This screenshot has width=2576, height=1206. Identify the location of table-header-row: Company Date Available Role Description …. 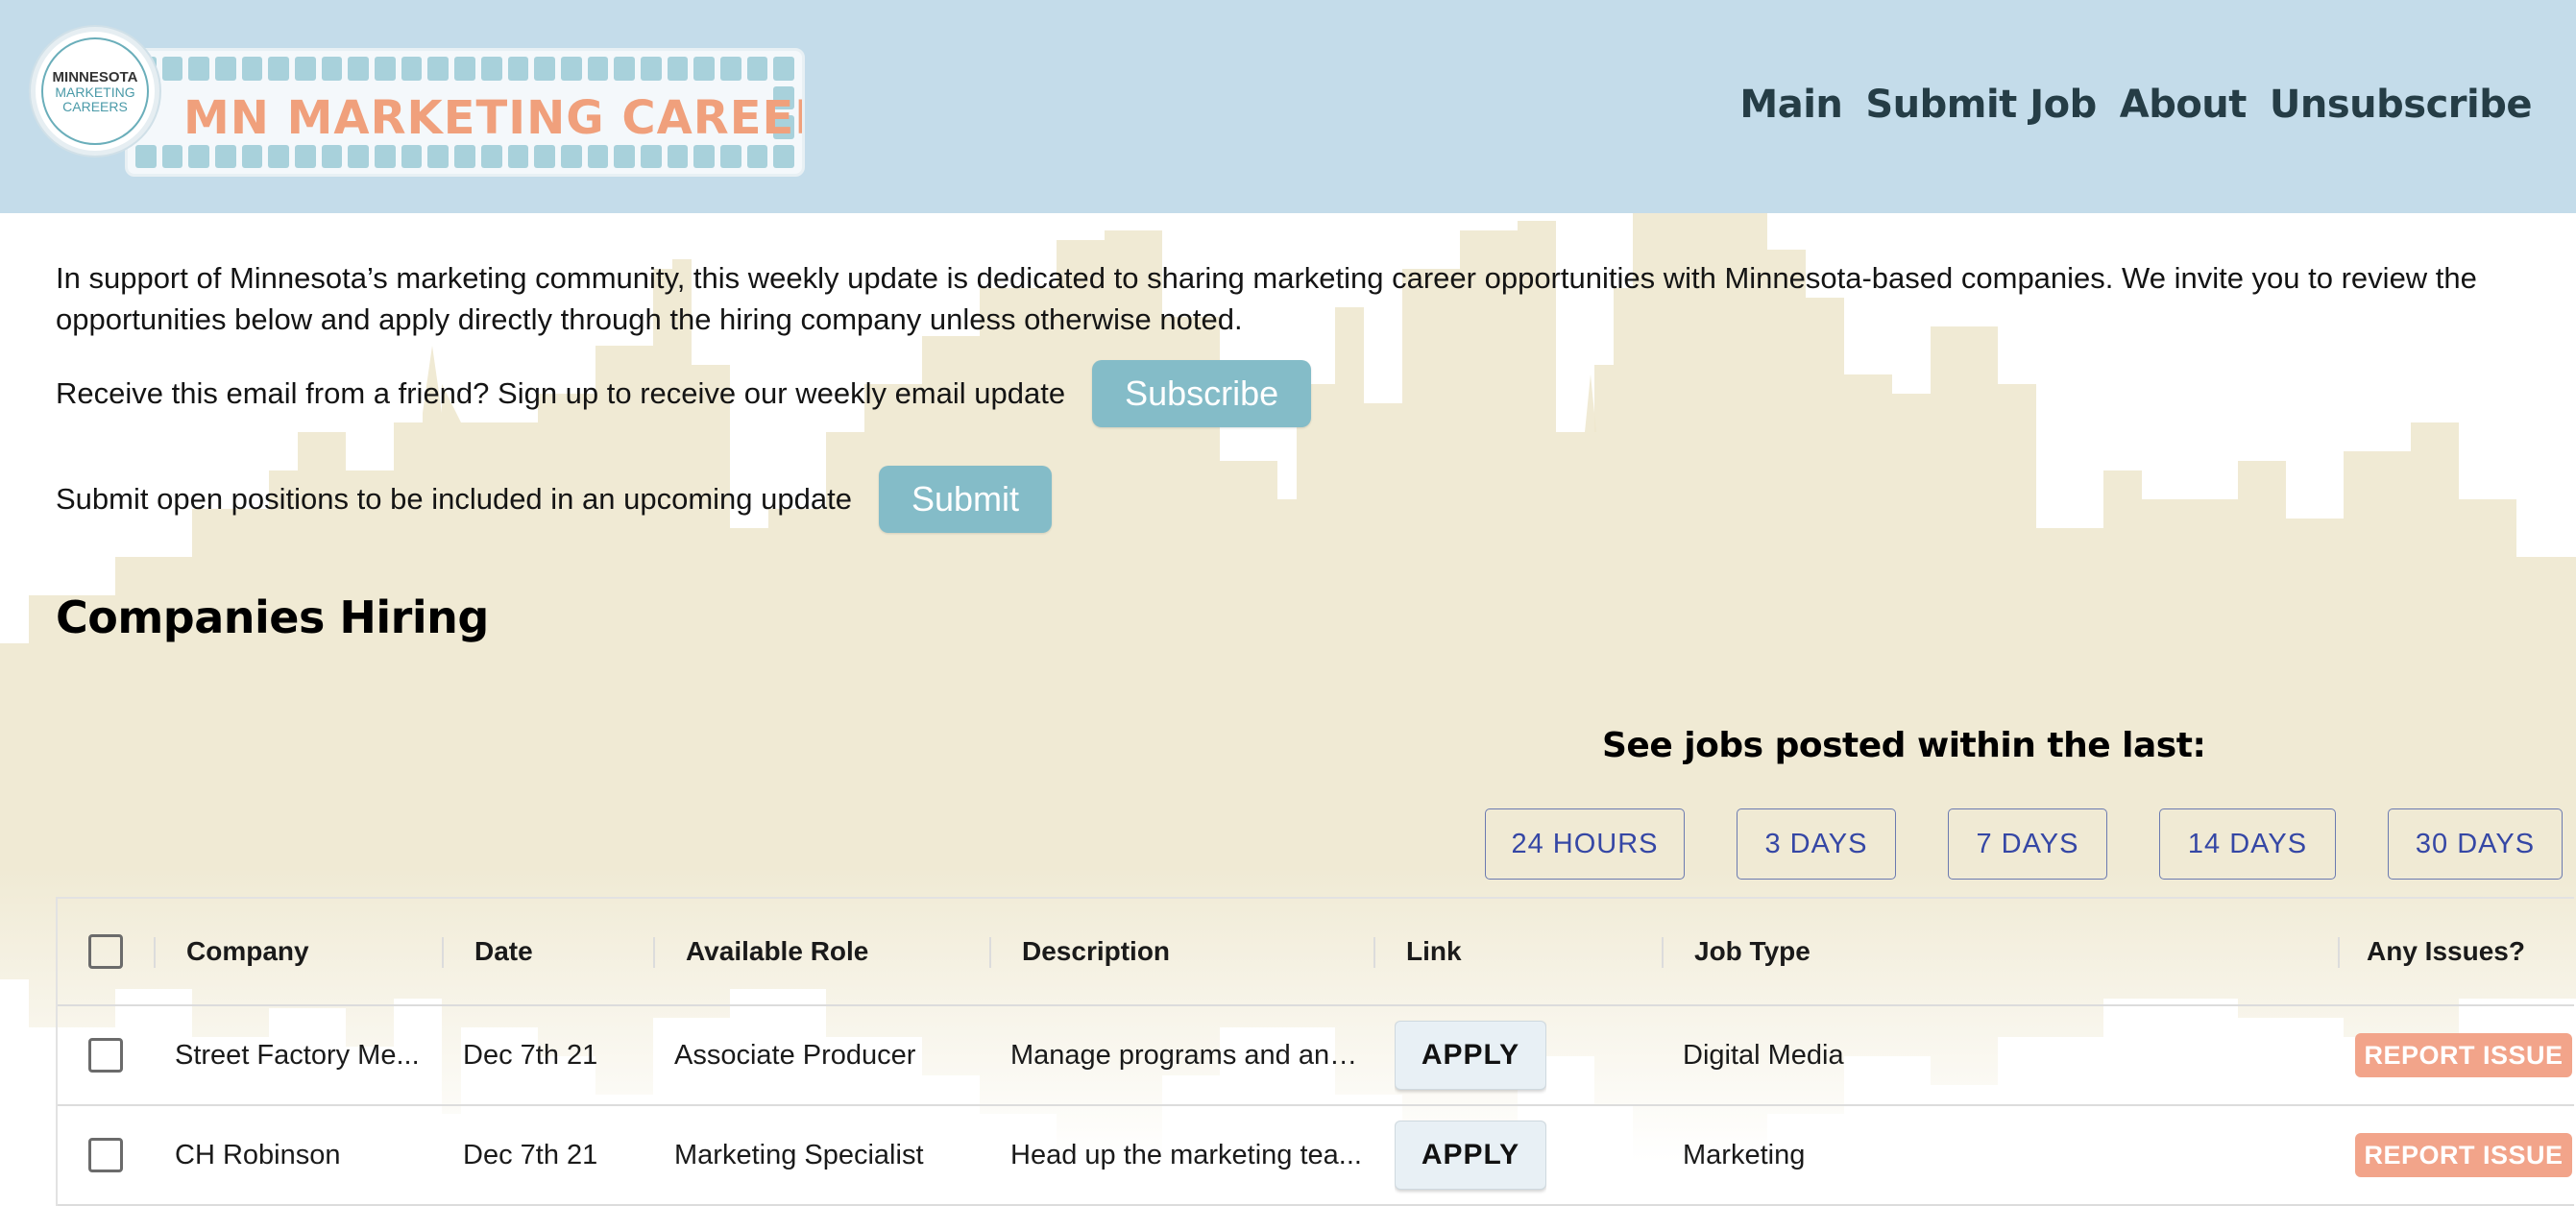
(1316, 952).